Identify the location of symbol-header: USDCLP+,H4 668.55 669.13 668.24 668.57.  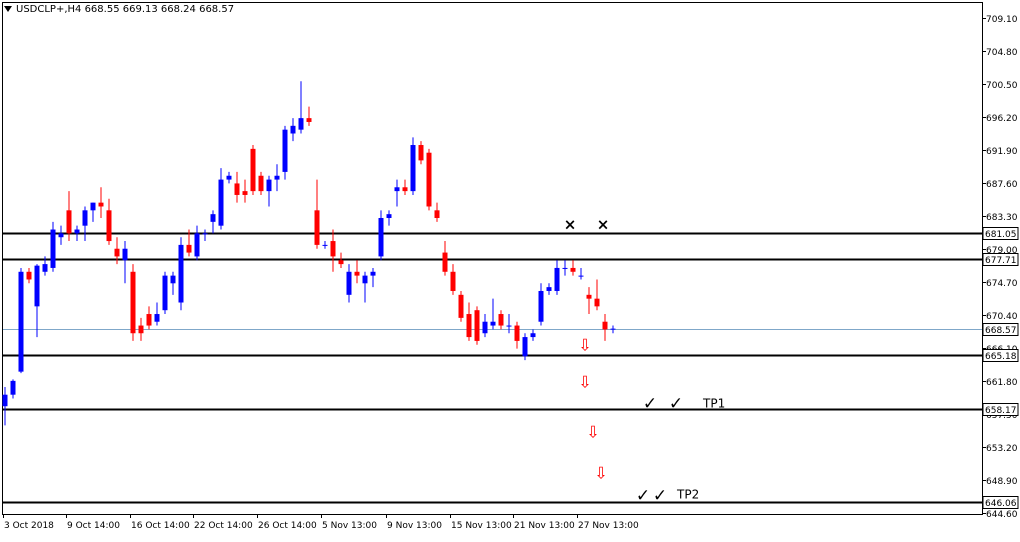
(119, 9).